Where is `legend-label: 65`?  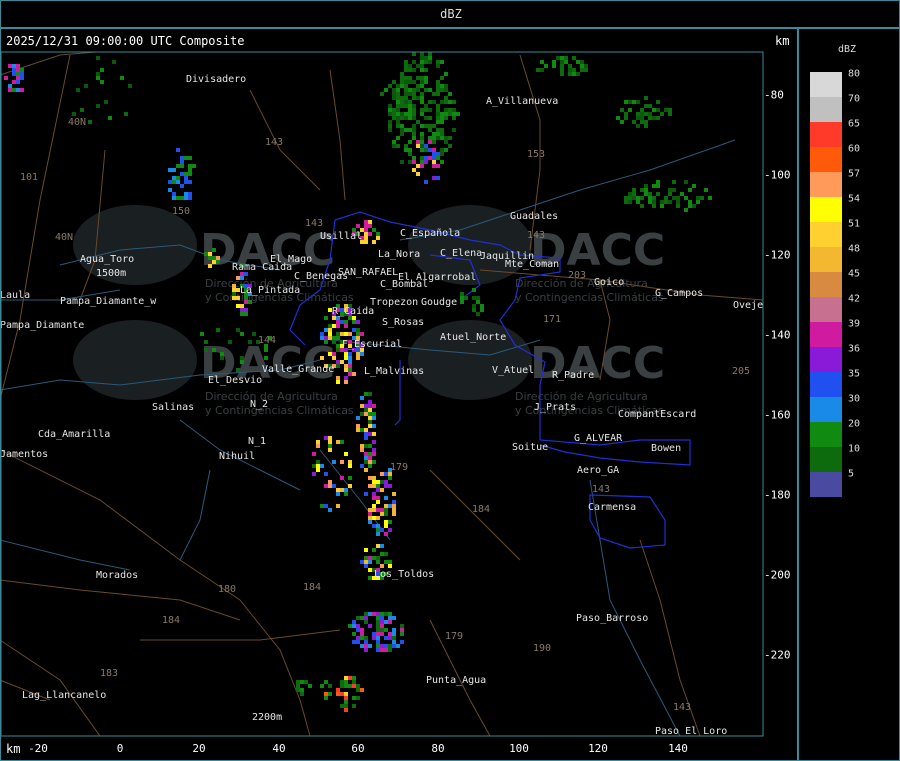
legend-label: 65 is located at coordinates (854, 124).